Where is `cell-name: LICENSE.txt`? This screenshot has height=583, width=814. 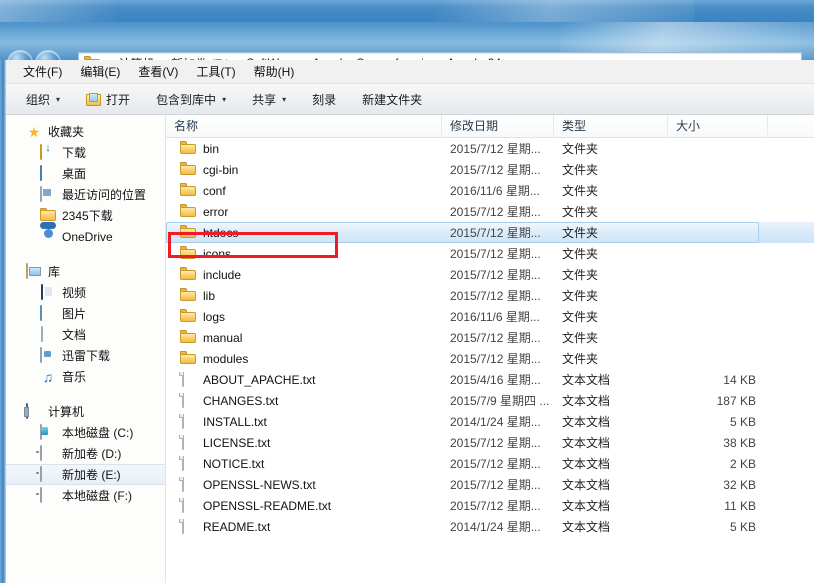
cell-name: LICENSE.txt is located at coordinates (304, 442).